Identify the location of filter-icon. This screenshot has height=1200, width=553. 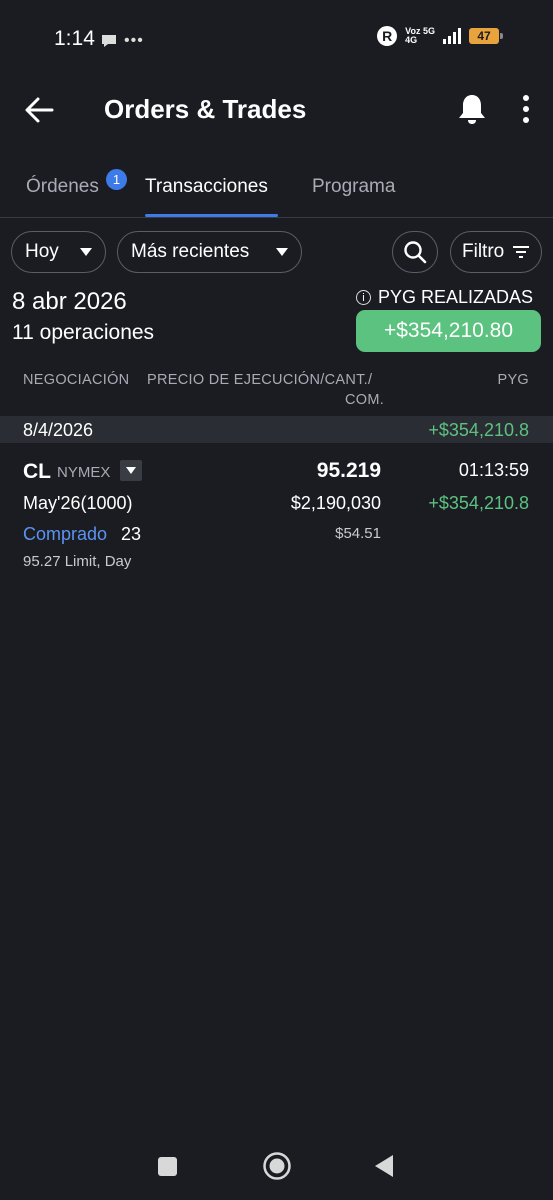
(521, 252).